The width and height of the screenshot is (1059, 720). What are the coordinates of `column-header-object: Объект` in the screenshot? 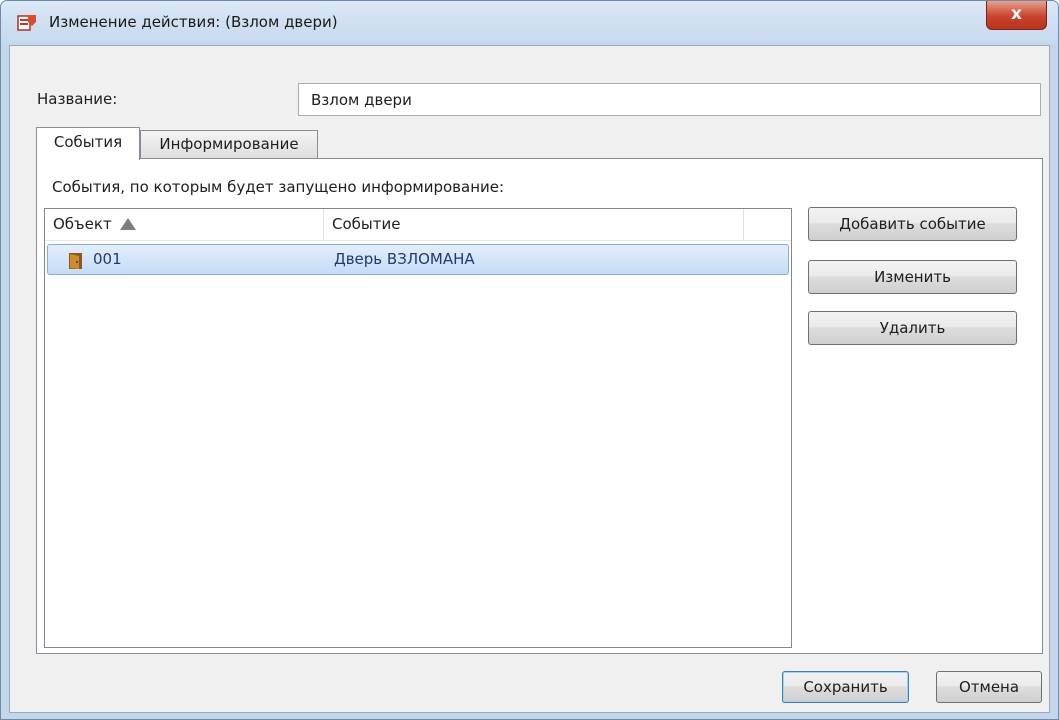 It's located at (184, 224).